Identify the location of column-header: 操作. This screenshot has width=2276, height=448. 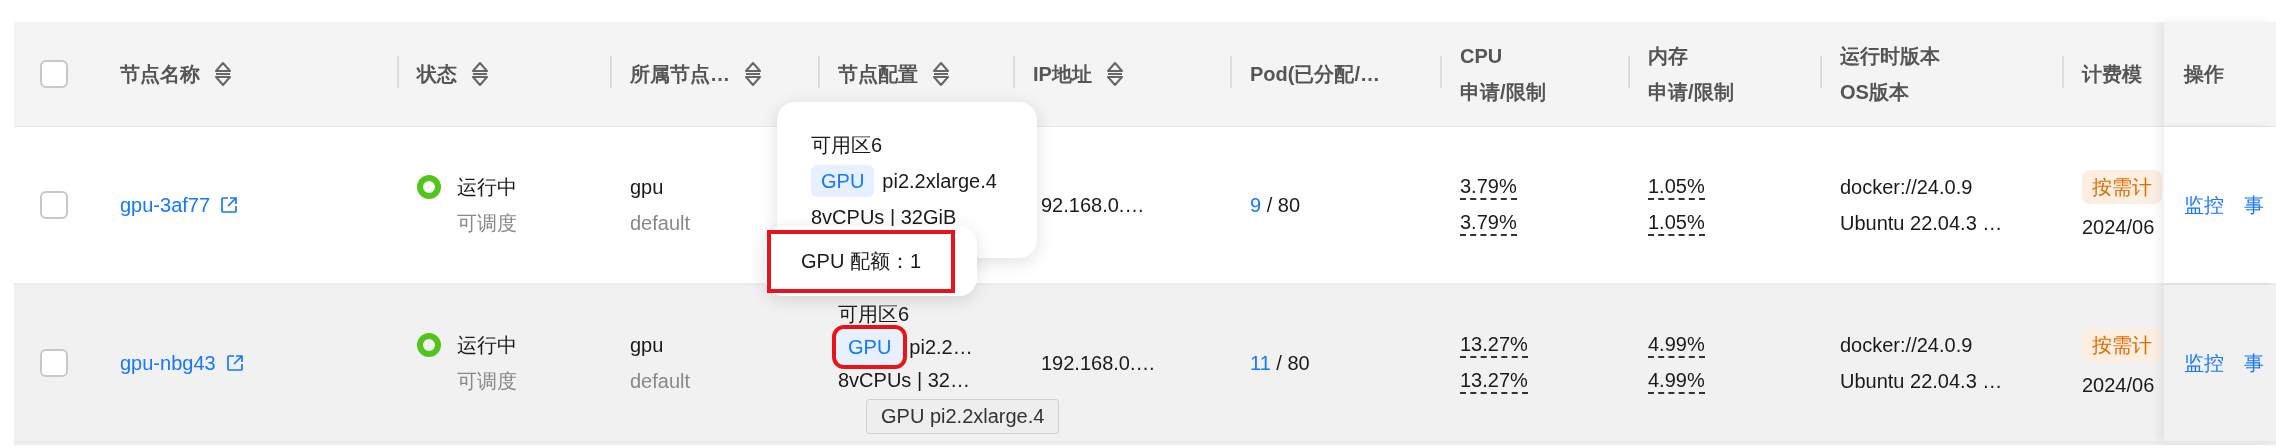
(2204, 74).